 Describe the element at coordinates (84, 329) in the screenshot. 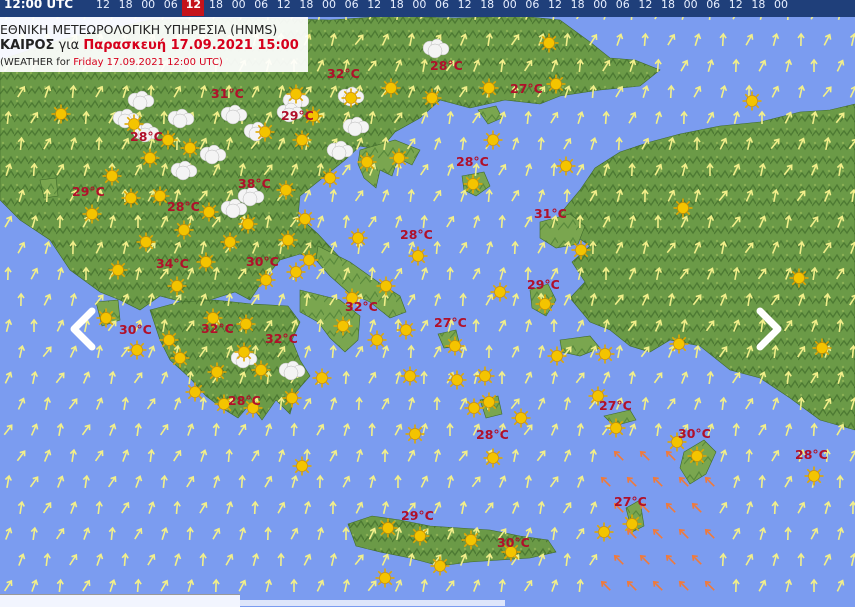

I see `chevron-left-icon` at that location.